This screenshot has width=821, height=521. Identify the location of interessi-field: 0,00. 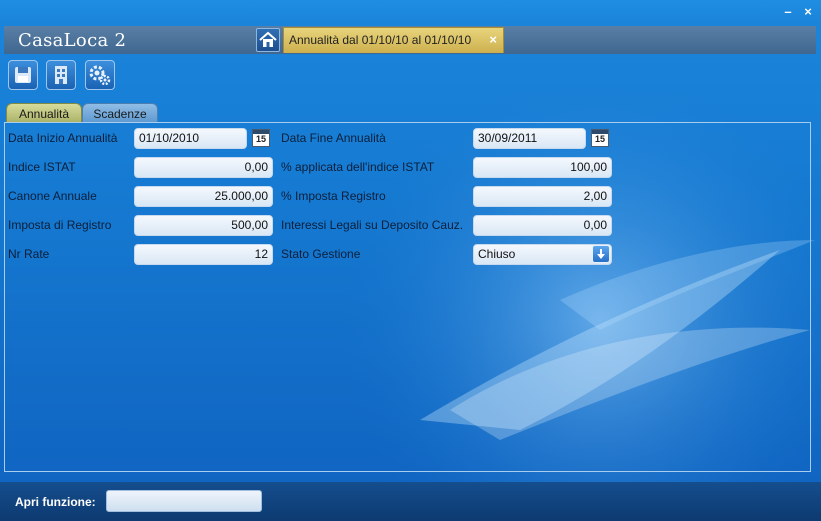
(542, 225).